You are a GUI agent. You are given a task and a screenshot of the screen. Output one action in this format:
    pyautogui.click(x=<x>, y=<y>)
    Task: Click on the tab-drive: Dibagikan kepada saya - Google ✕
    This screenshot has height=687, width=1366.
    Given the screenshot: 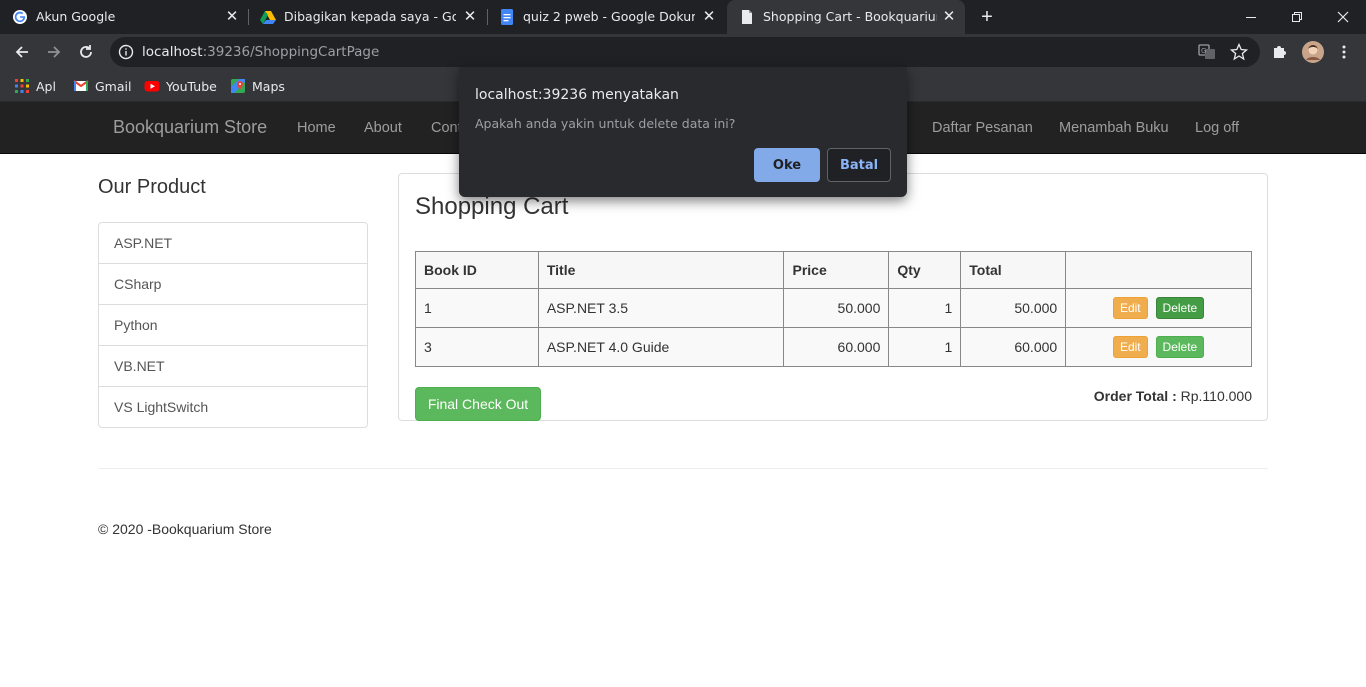 What is the action you would take?
    pyautogui.click(x=368, y=17)
    